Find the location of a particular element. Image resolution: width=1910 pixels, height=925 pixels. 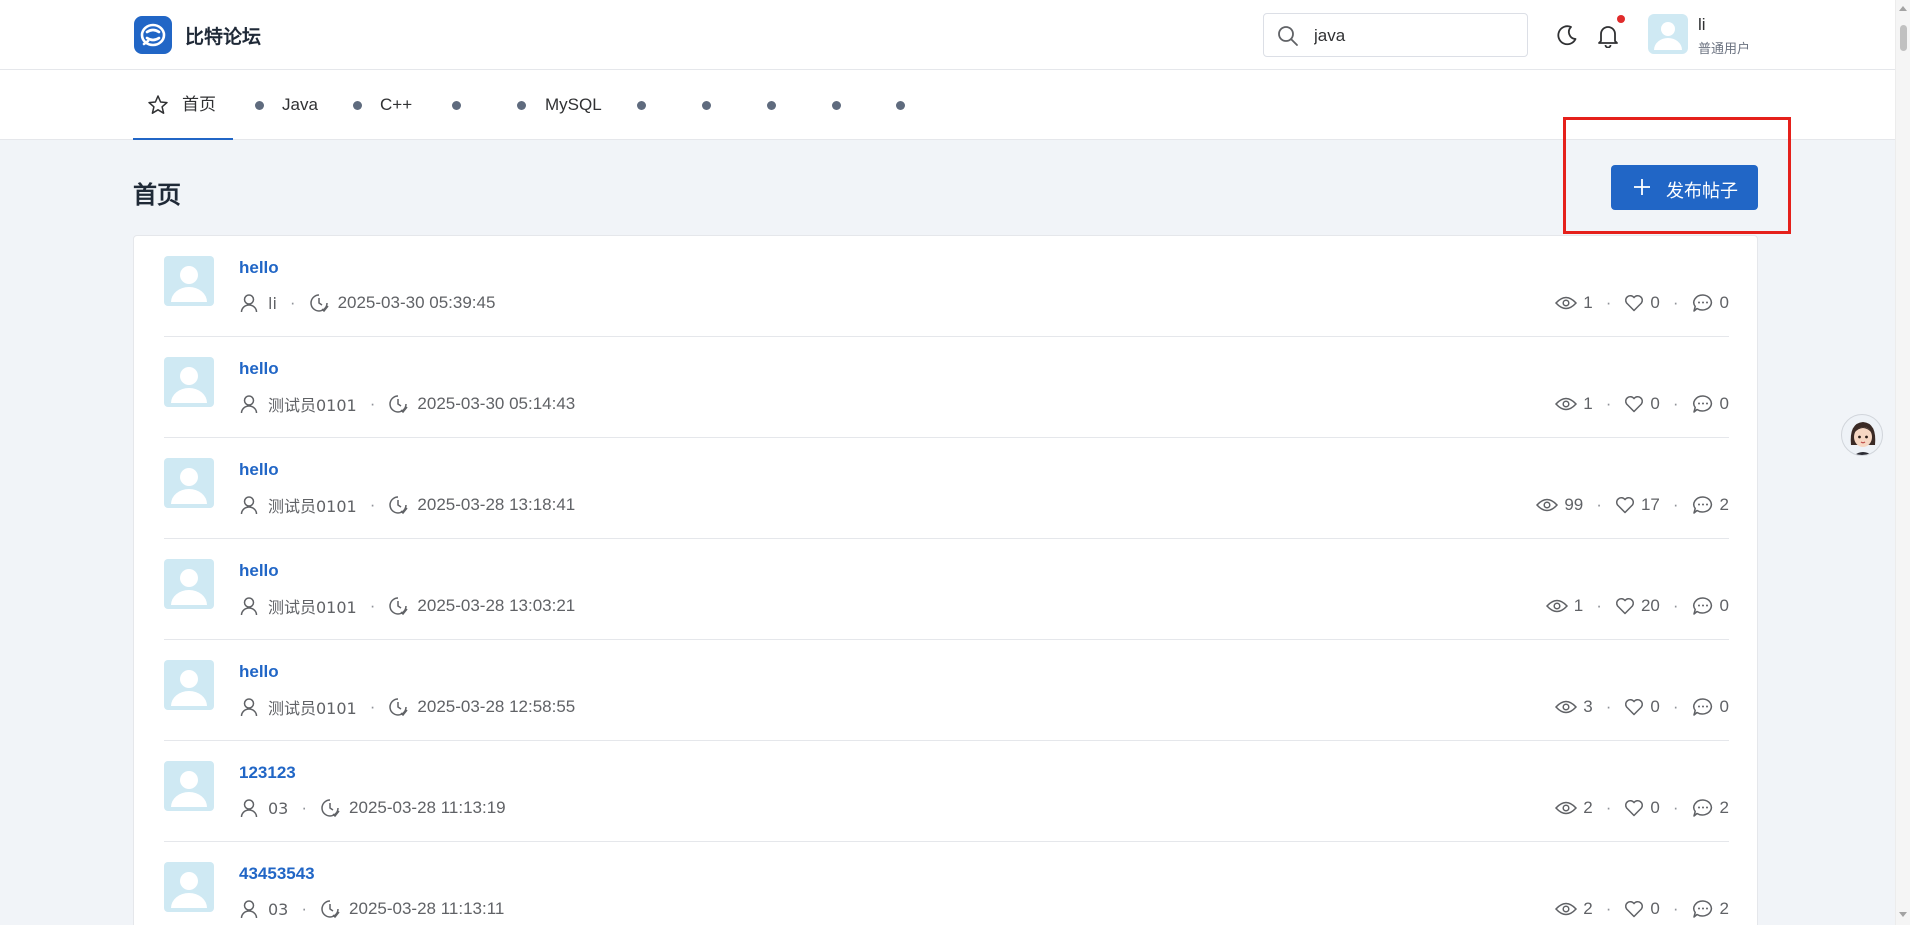

scroll-up-arrow-icon is located at coordinates (1903, 8).